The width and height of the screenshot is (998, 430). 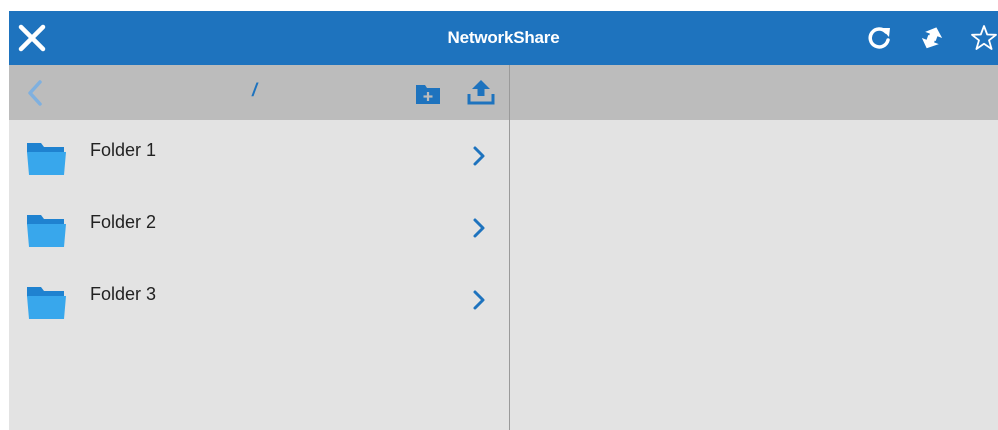 I want to click on sync-button, so click(x=932, y=38).